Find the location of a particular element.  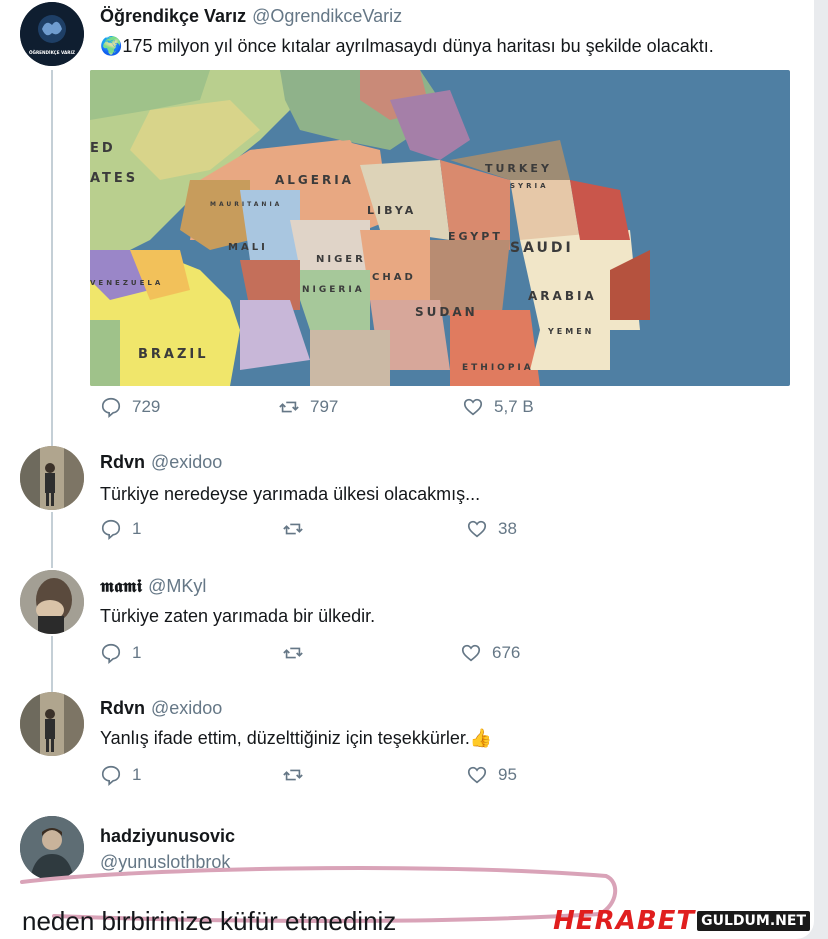

watermark: HERABET GULDUM.NET is located at coordinates (681, 921).